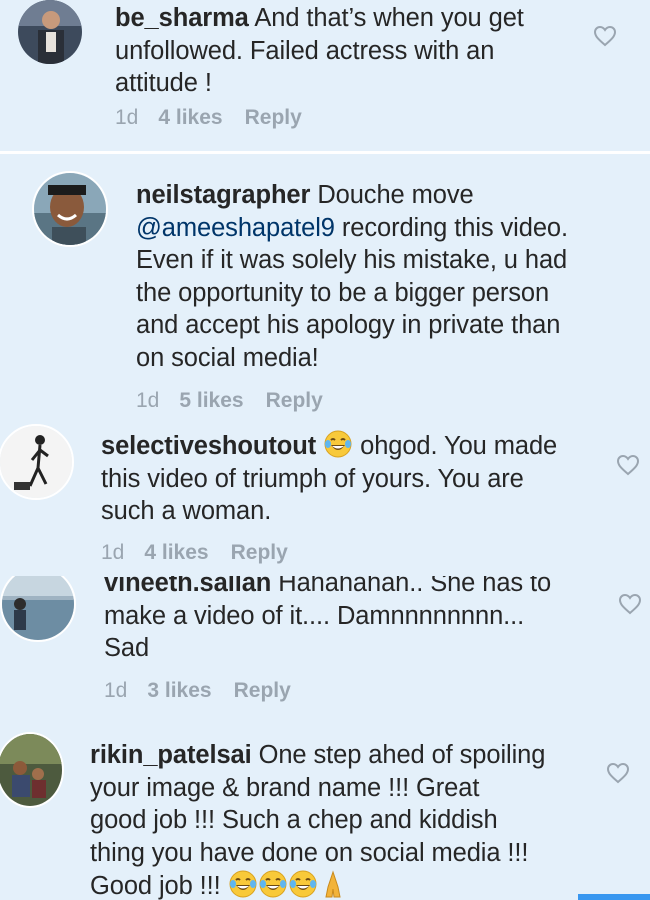 This screenshot has height=900, width=650. Describe the element at coordinates (163, 83) in the screenshot. I see `comment-line: attitude !` at that location.